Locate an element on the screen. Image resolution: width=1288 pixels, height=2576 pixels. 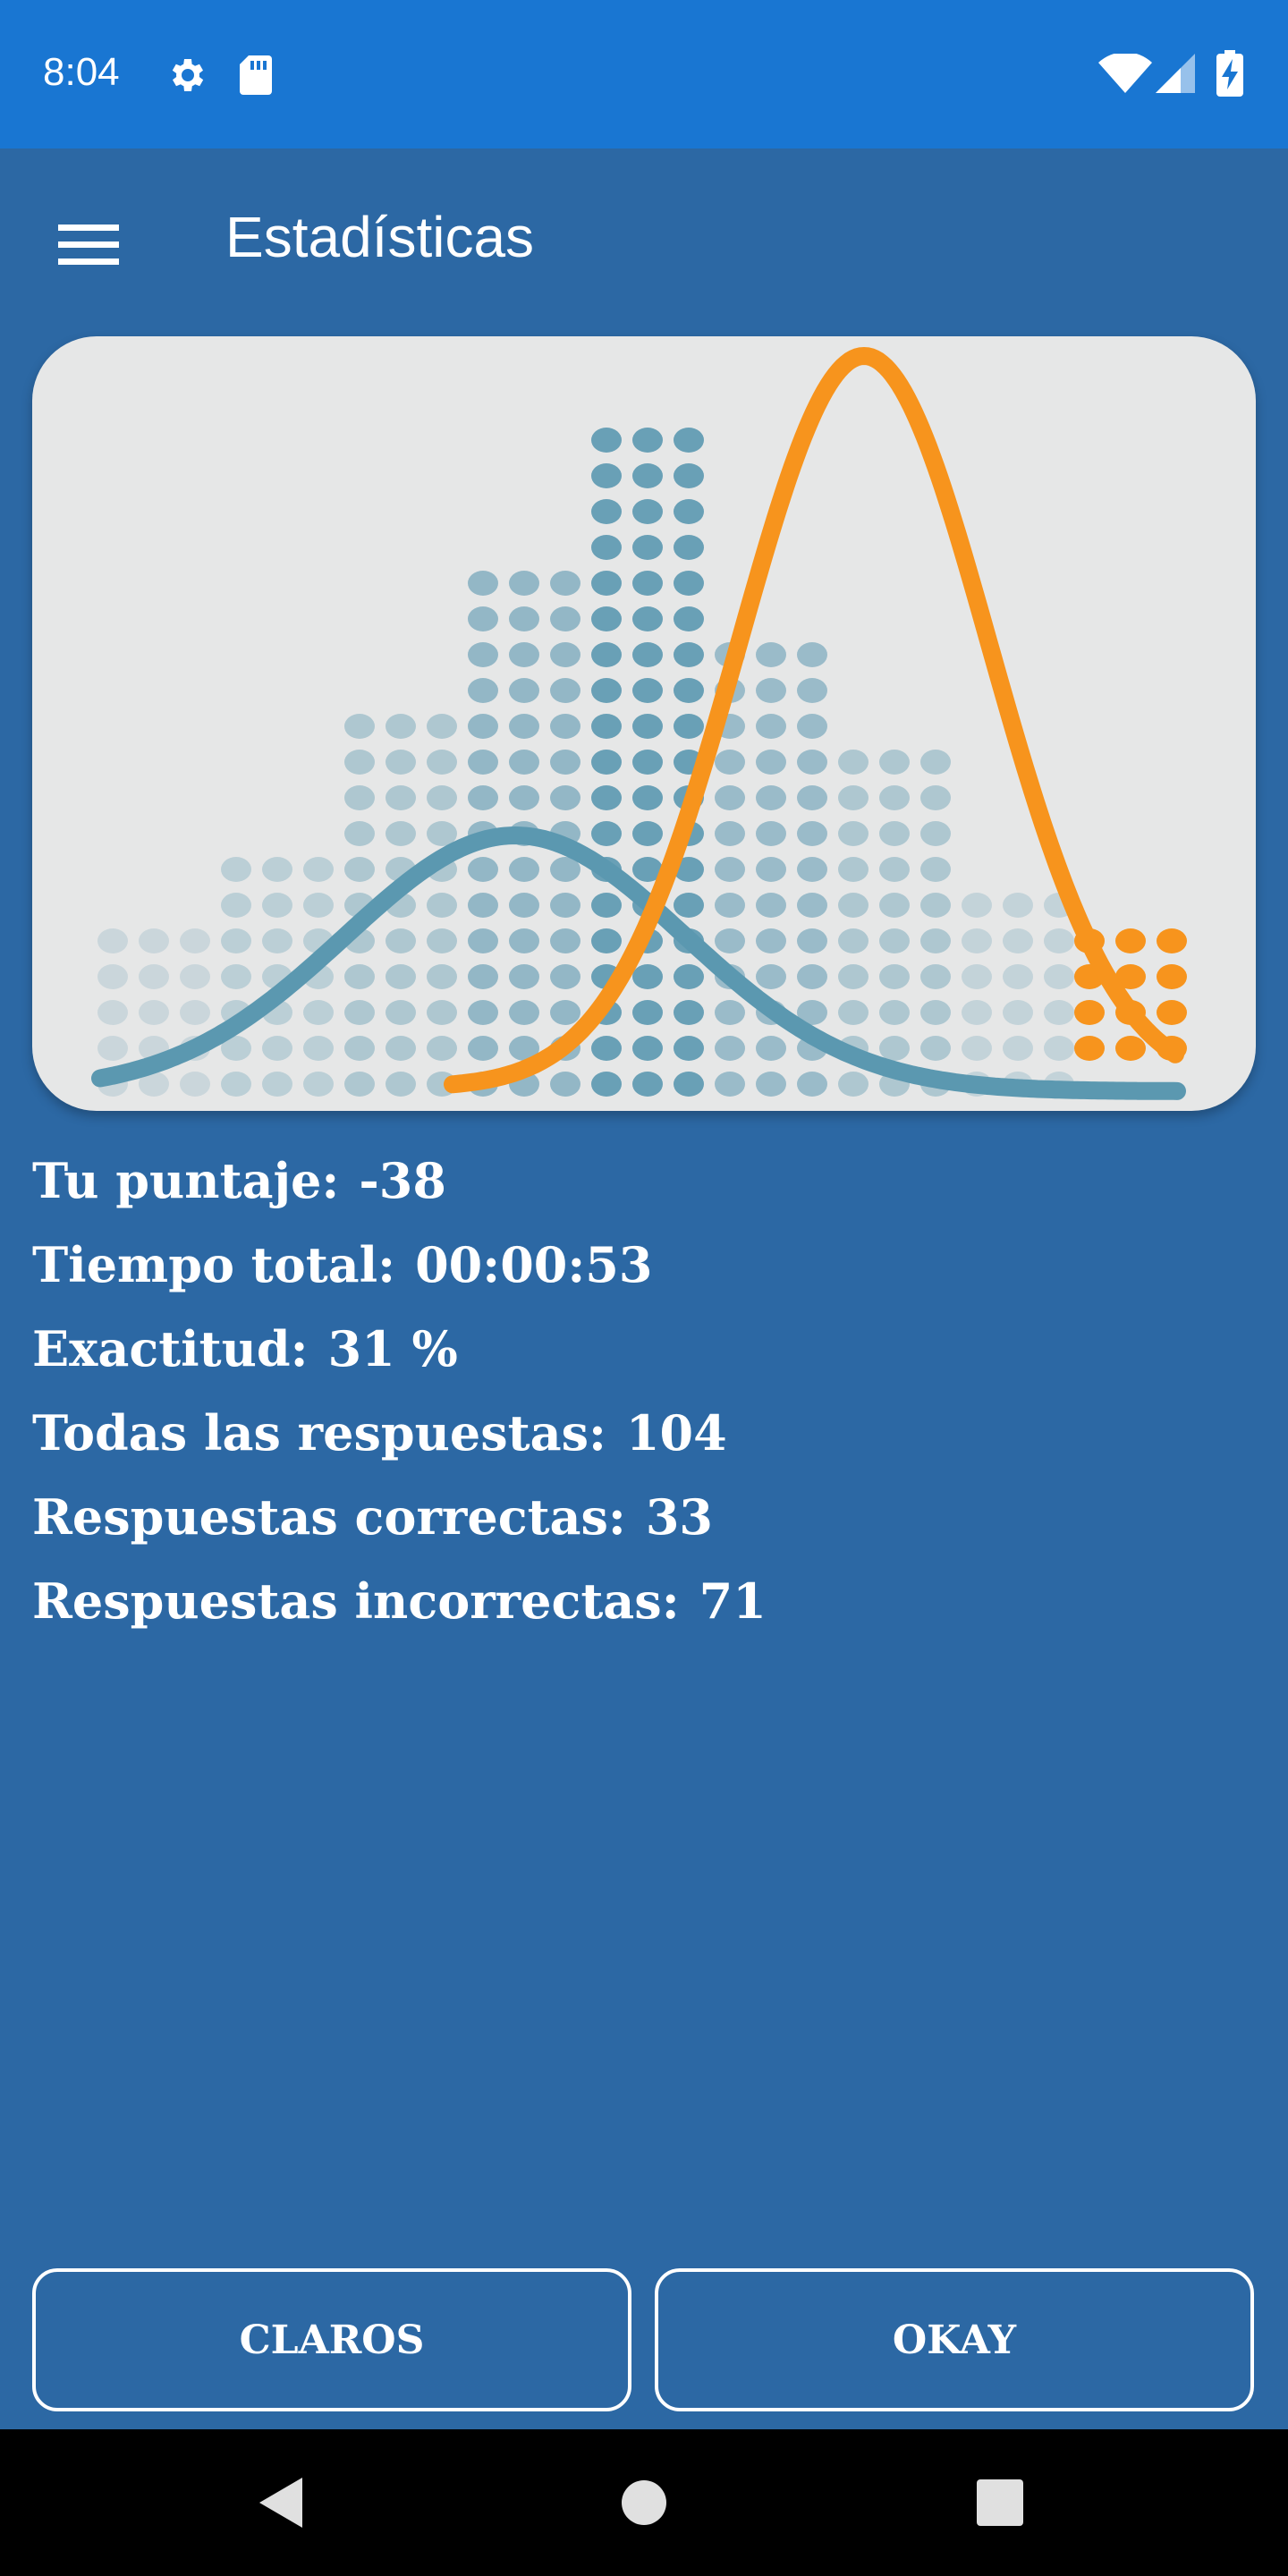
menu-button is located at coordinates (88, 244).